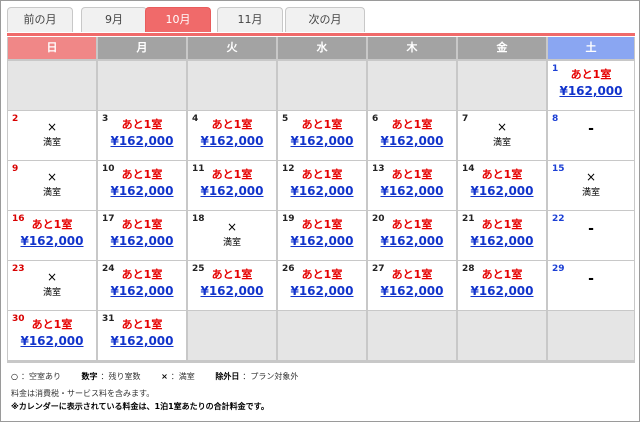  What do you see at coordinates (250, 19) in the screenshot?
I see `tab-november: 11月` at bounding box center [250, 19].